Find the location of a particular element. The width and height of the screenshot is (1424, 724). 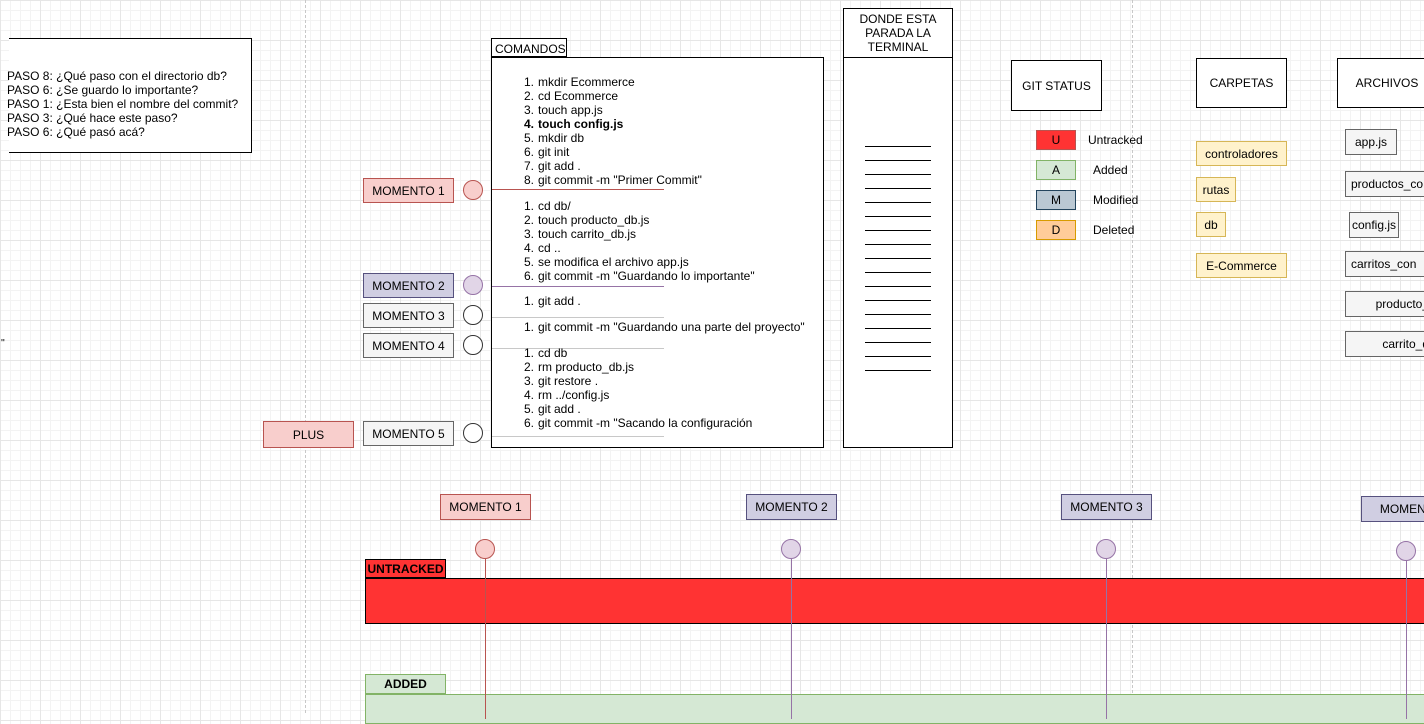

command-line: 3. git restore . is located at coordinates (636, 381).